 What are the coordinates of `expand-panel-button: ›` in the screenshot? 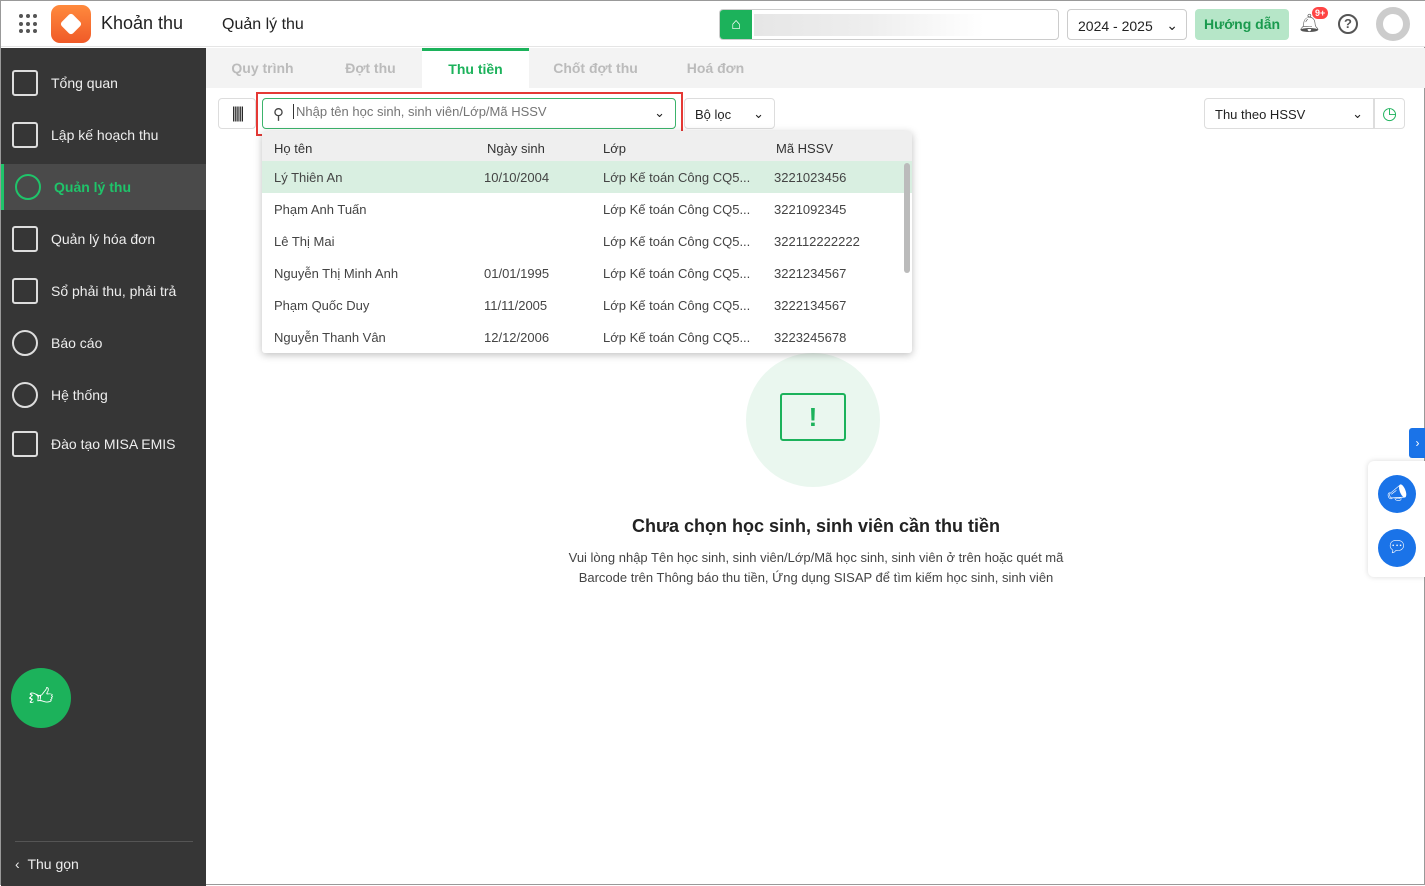 It's located at (1417, 443).